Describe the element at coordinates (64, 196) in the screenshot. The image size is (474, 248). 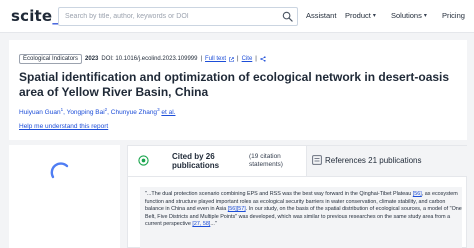
I see `badge-panel` at that location.